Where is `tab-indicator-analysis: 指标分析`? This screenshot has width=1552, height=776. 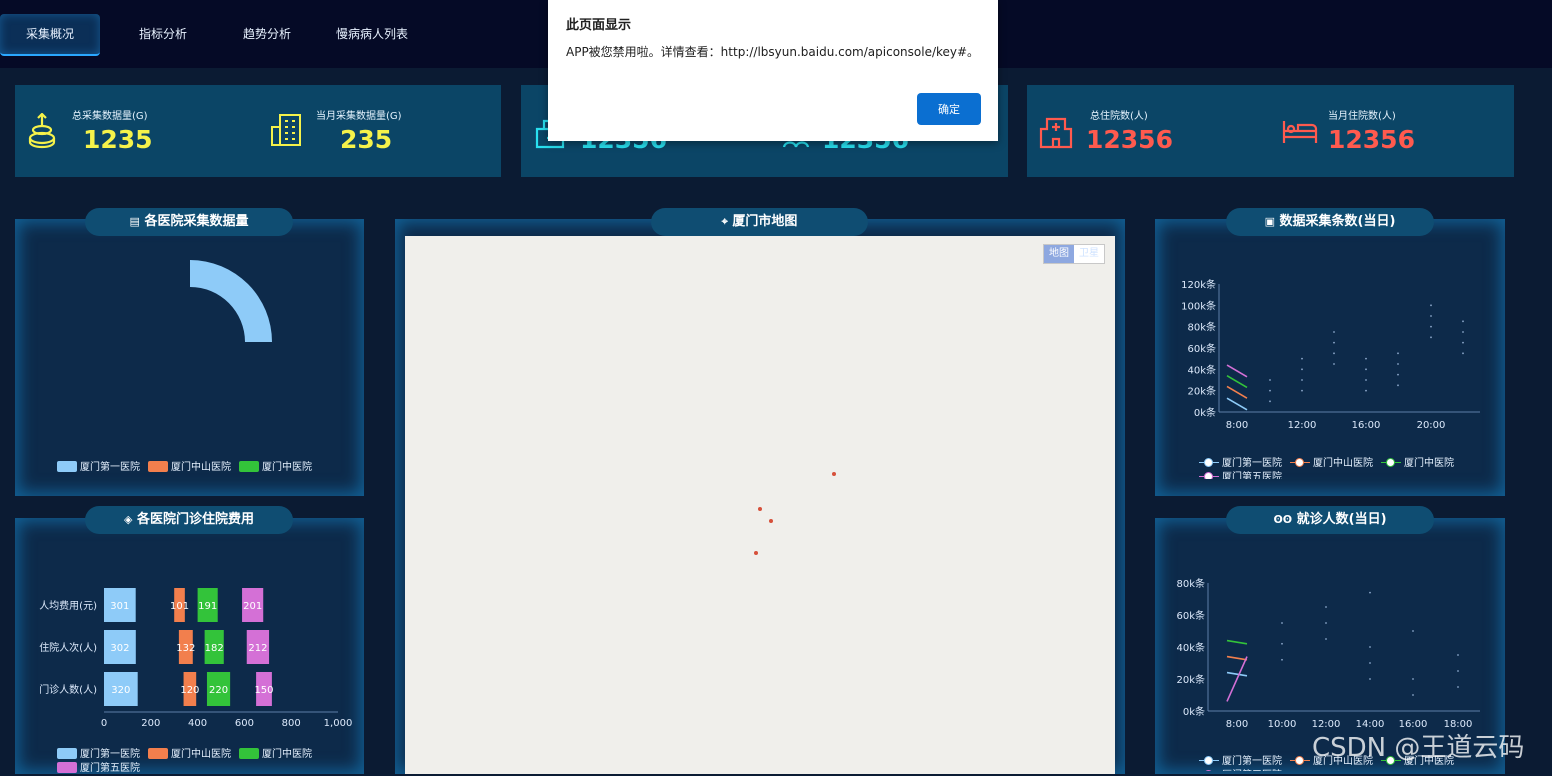 tab-indicator-analysis: 指标分析 is located at coordinates (163, 34).